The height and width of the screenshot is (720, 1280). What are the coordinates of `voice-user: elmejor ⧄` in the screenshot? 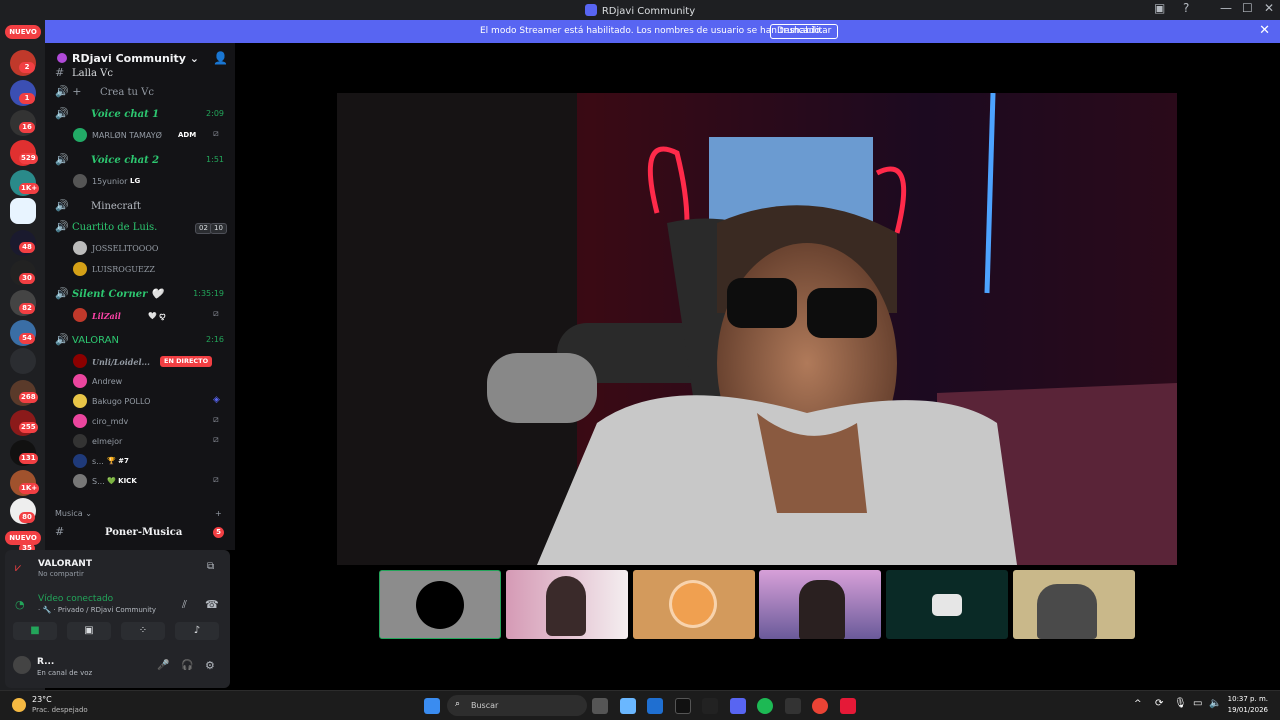 It's located at (140, 441).